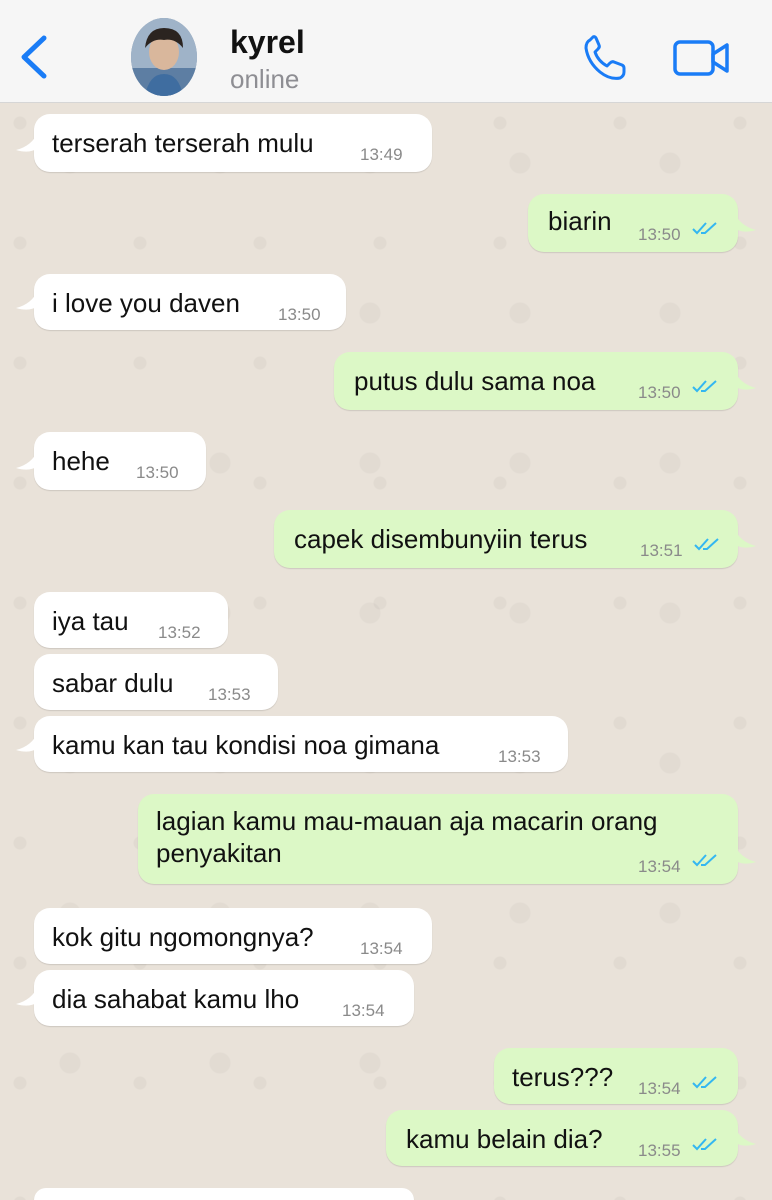 The width and height of the screenshot is (772, 1200). I want to click on message-bubble-incoming: hehe 13:50, so click(120, 461).